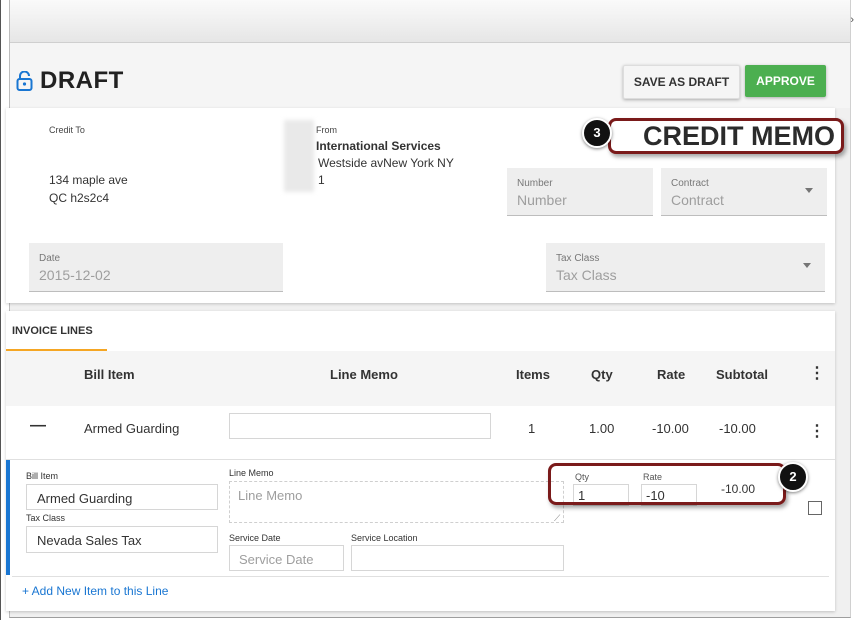 The width and height of the screenshot is (855, 620). I want to click on credit-to-label: Credit To, so click(67, 130).